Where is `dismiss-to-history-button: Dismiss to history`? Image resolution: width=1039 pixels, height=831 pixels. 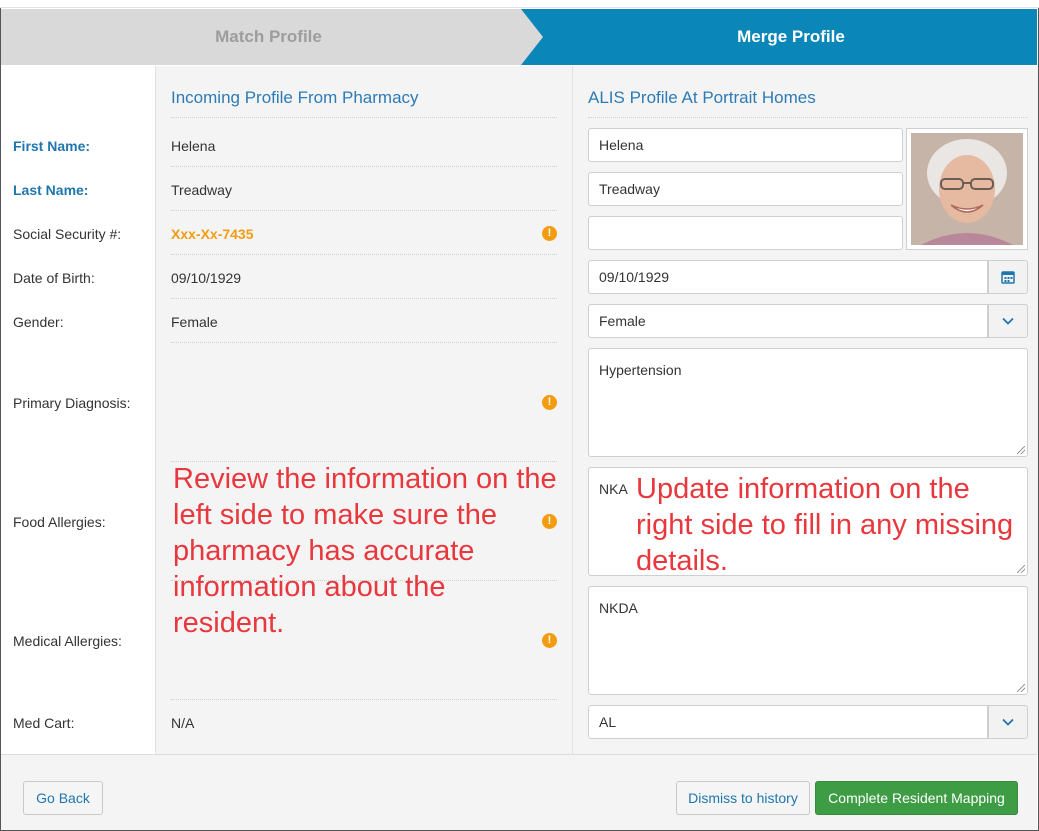 dismiss-to-history-button: Dismiss to history is located at coordinates (743, 798).